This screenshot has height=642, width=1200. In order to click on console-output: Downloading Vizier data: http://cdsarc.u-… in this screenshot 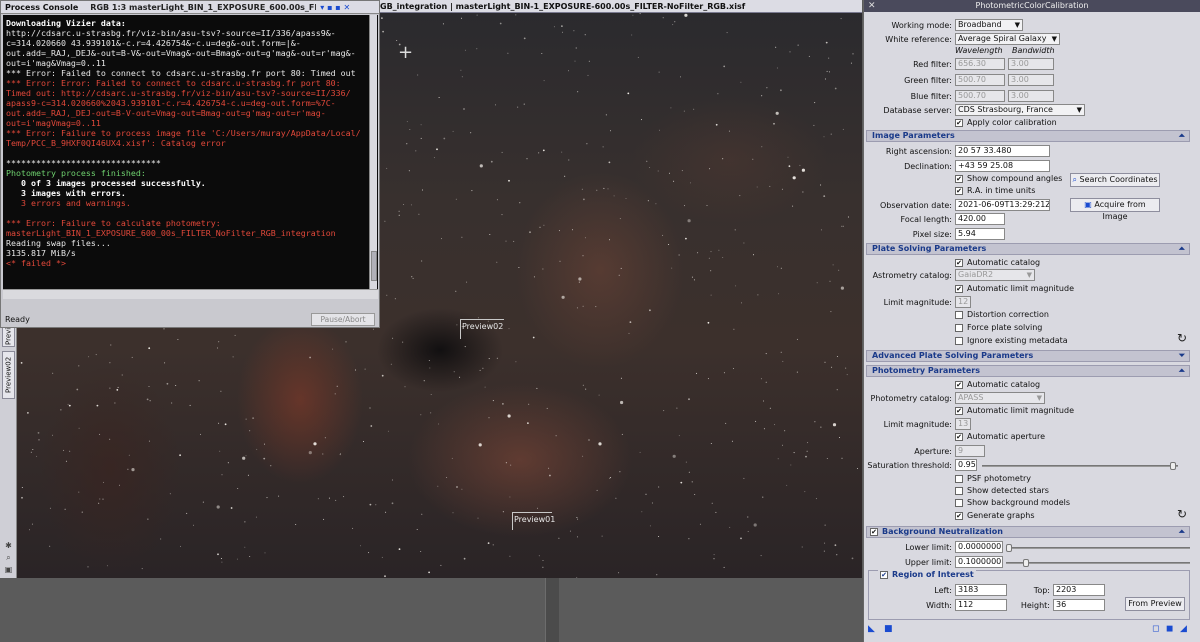, I will do `click(190, 152)`.